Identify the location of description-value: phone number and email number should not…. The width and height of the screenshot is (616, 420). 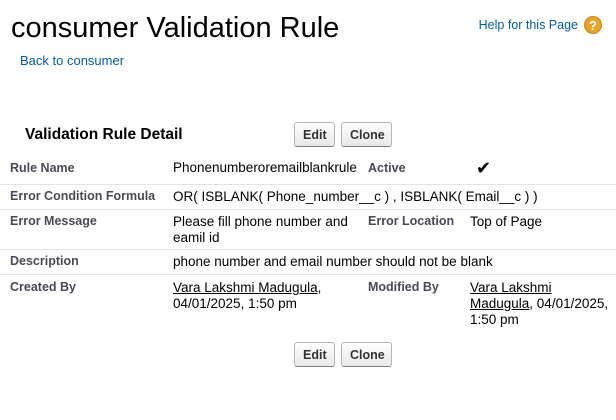
(333, 261).